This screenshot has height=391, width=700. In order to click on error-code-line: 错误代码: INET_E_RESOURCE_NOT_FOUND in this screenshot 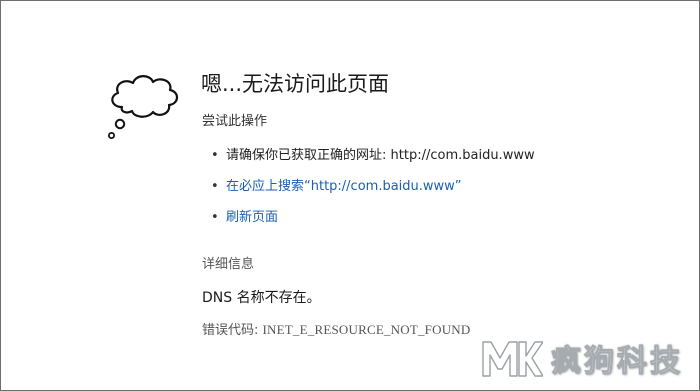, I will do `click(336, 330)`.